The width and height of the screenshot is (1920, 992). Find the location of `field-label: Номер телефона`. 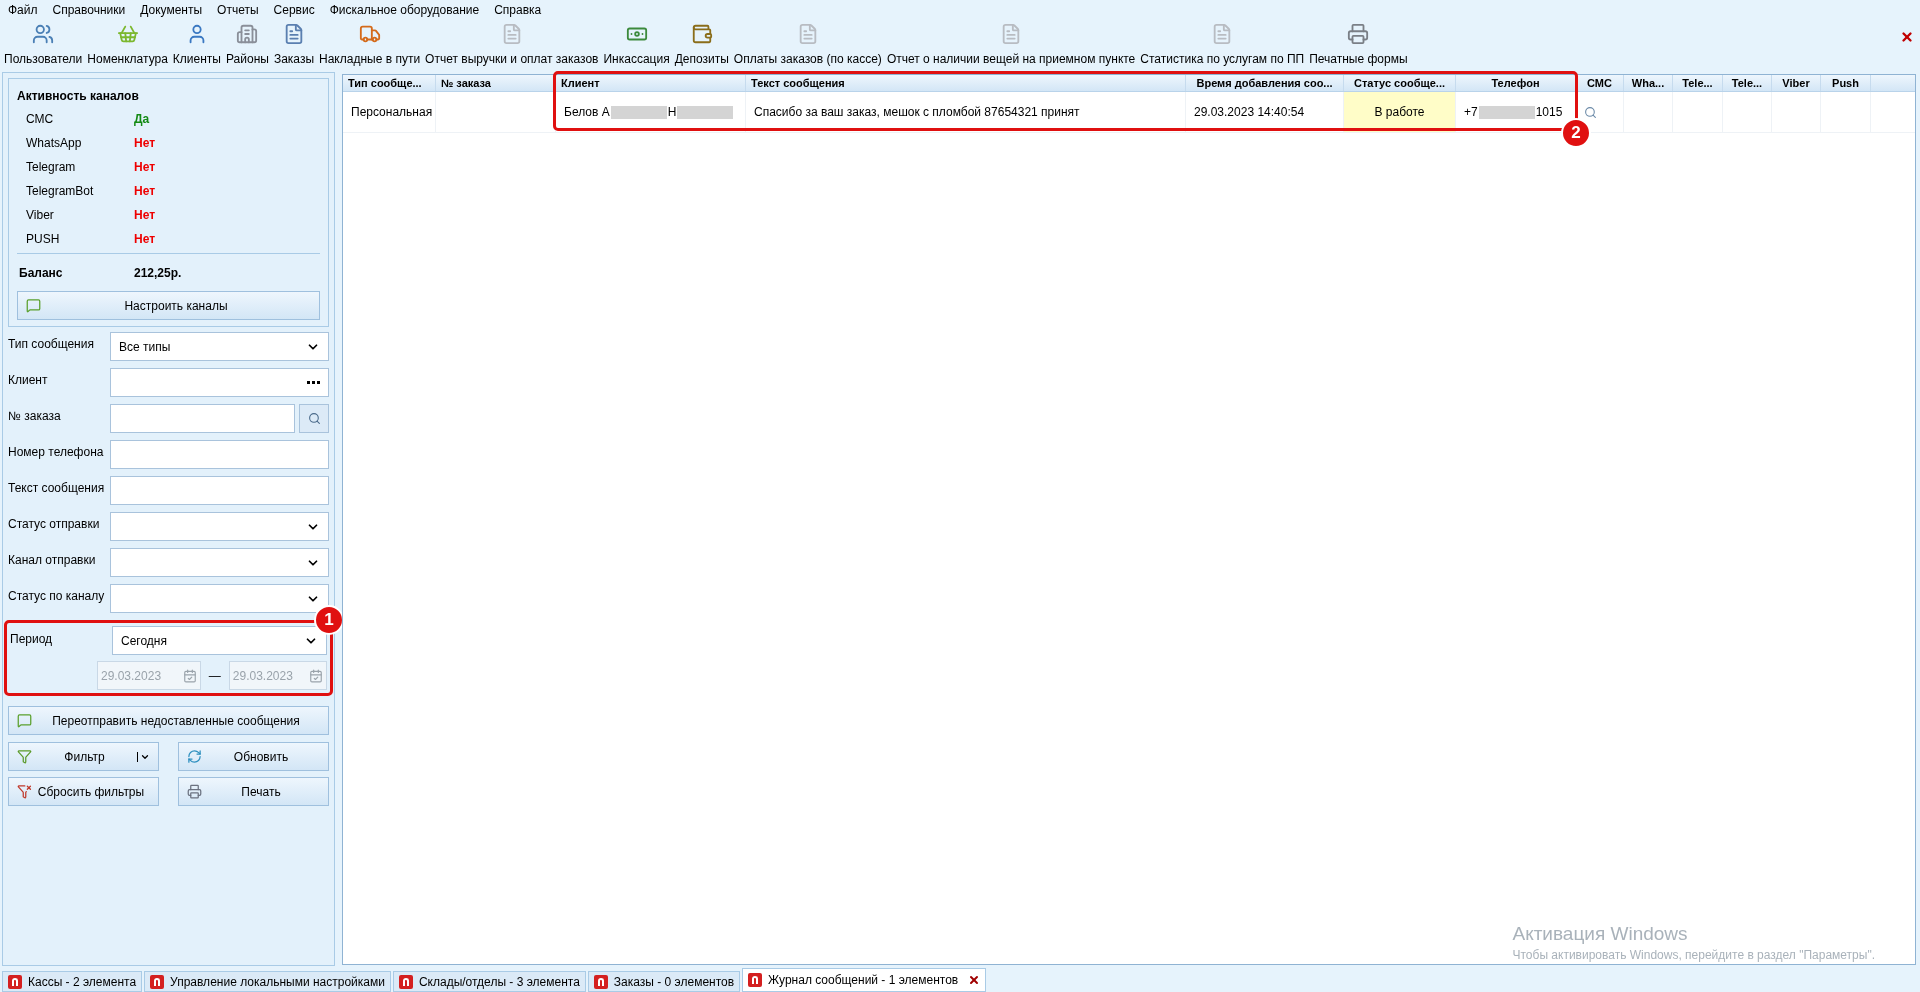

field-label: Номер телефона is located at coordinates (56, 452).